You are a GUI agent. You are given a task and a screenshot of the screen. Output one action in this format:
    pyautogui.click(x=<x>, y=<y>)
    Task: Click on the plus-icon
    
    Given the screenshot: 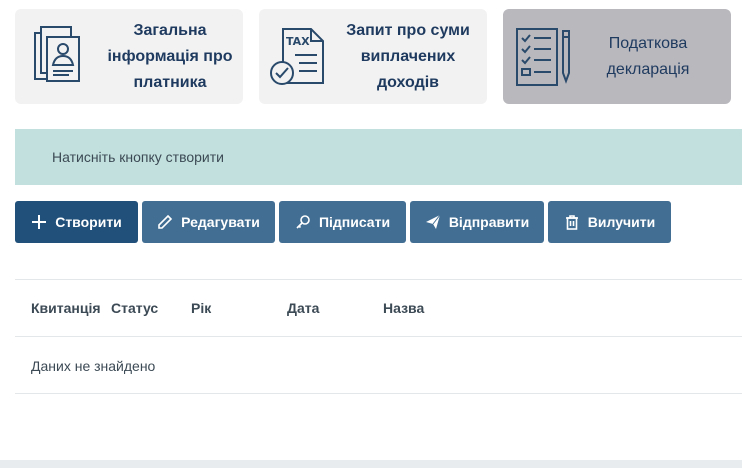 What is the action you would take?
    pyautogui.click(x=39, y=222)
    